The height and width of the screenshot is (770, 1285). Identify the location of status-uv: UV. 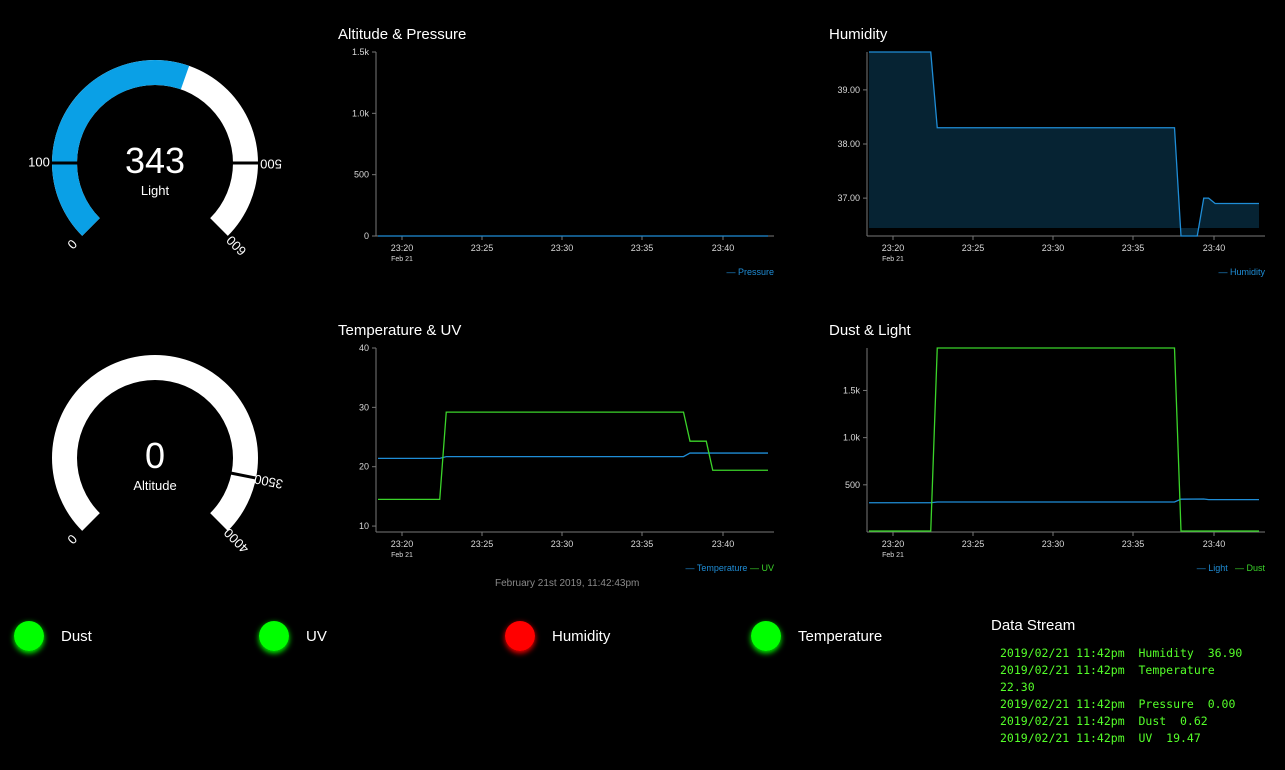
(293, 636).